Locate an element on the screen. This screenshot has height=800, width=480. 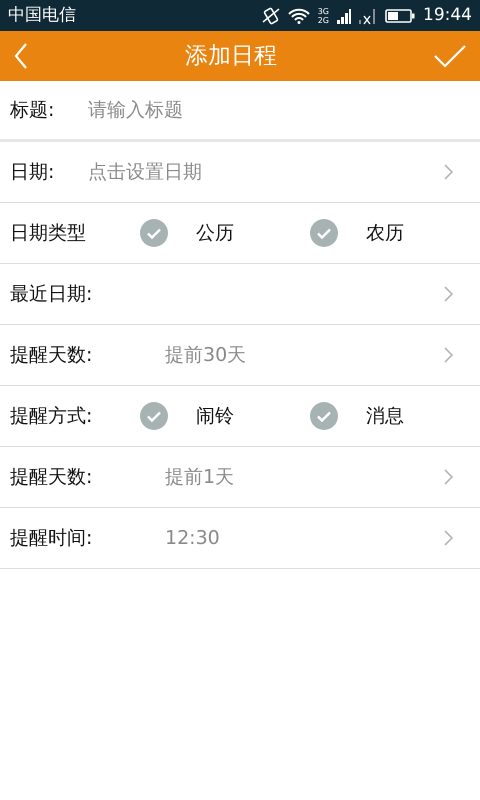
vibrate-icon is located at coordinates (271, 15).